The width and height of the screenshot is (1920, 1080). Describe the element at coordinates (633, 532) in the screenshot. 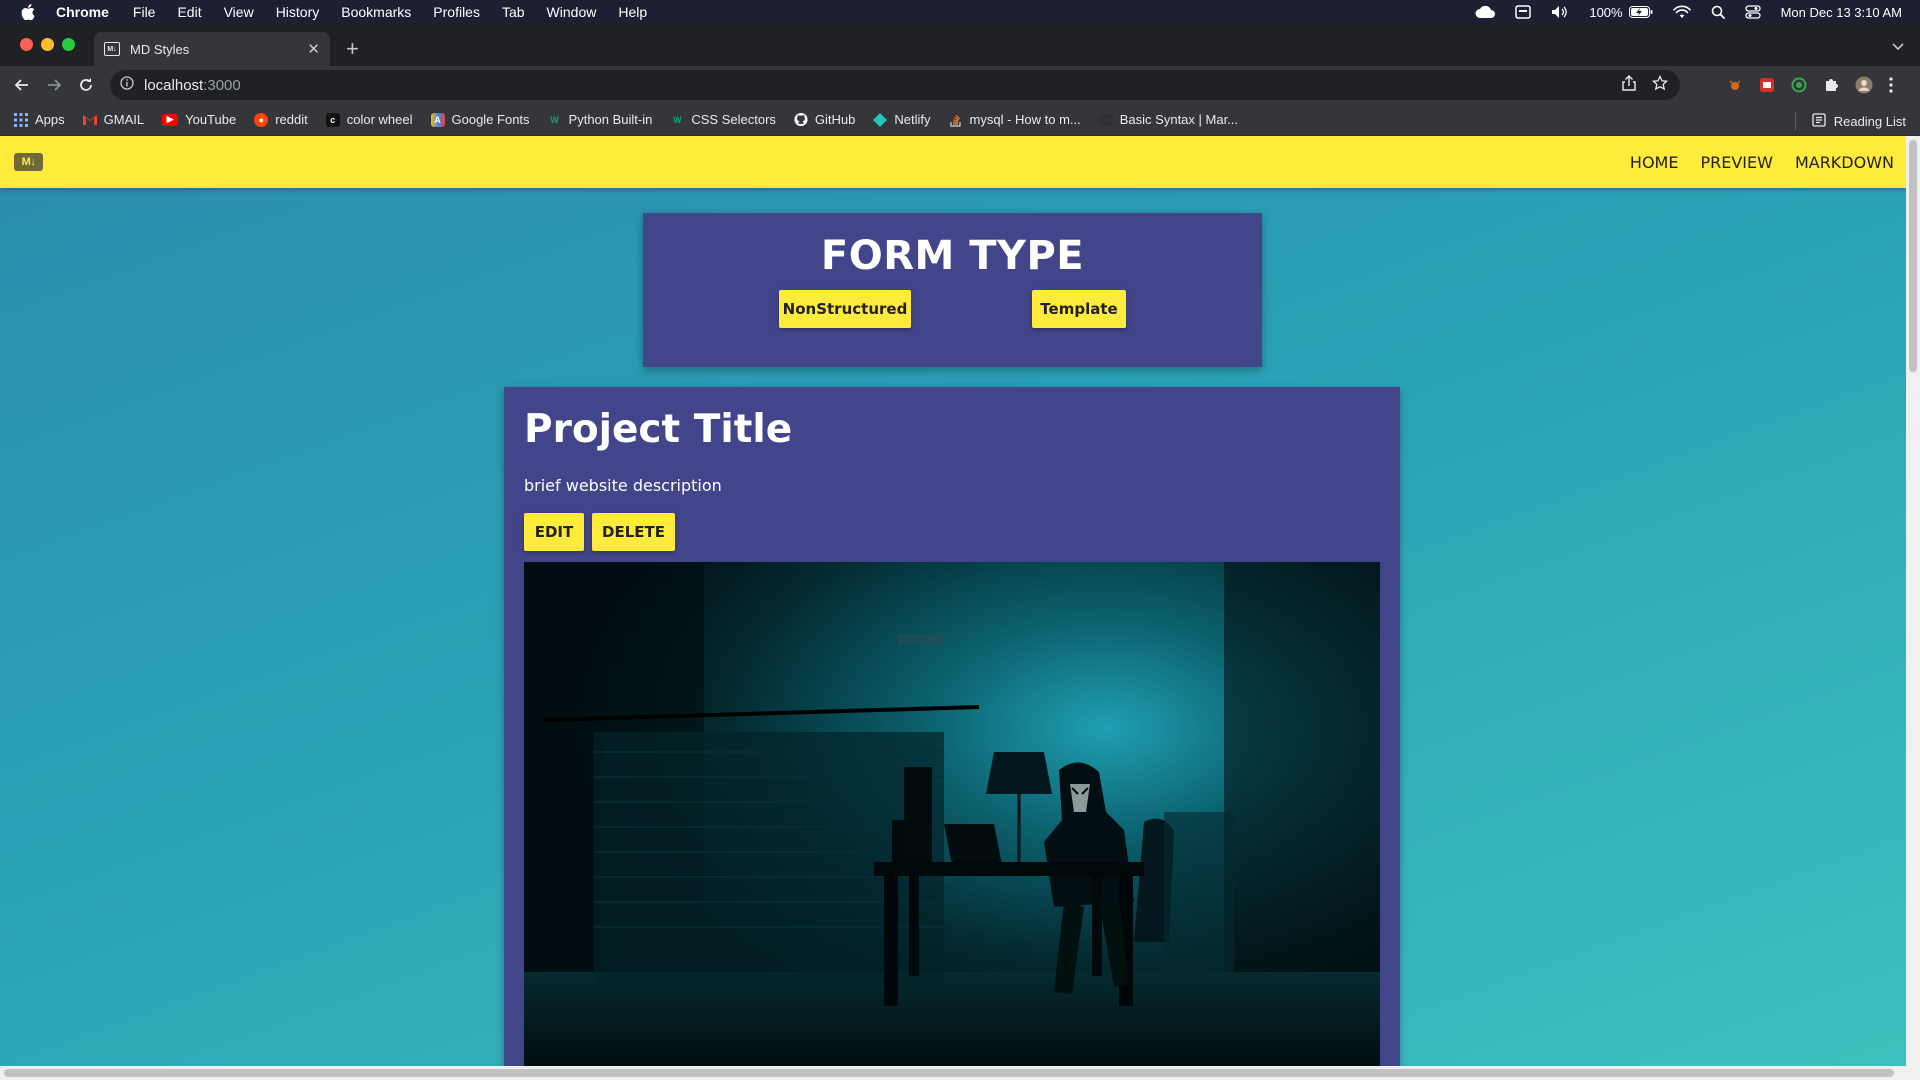

I see `delete-button: DELETE` at that location.